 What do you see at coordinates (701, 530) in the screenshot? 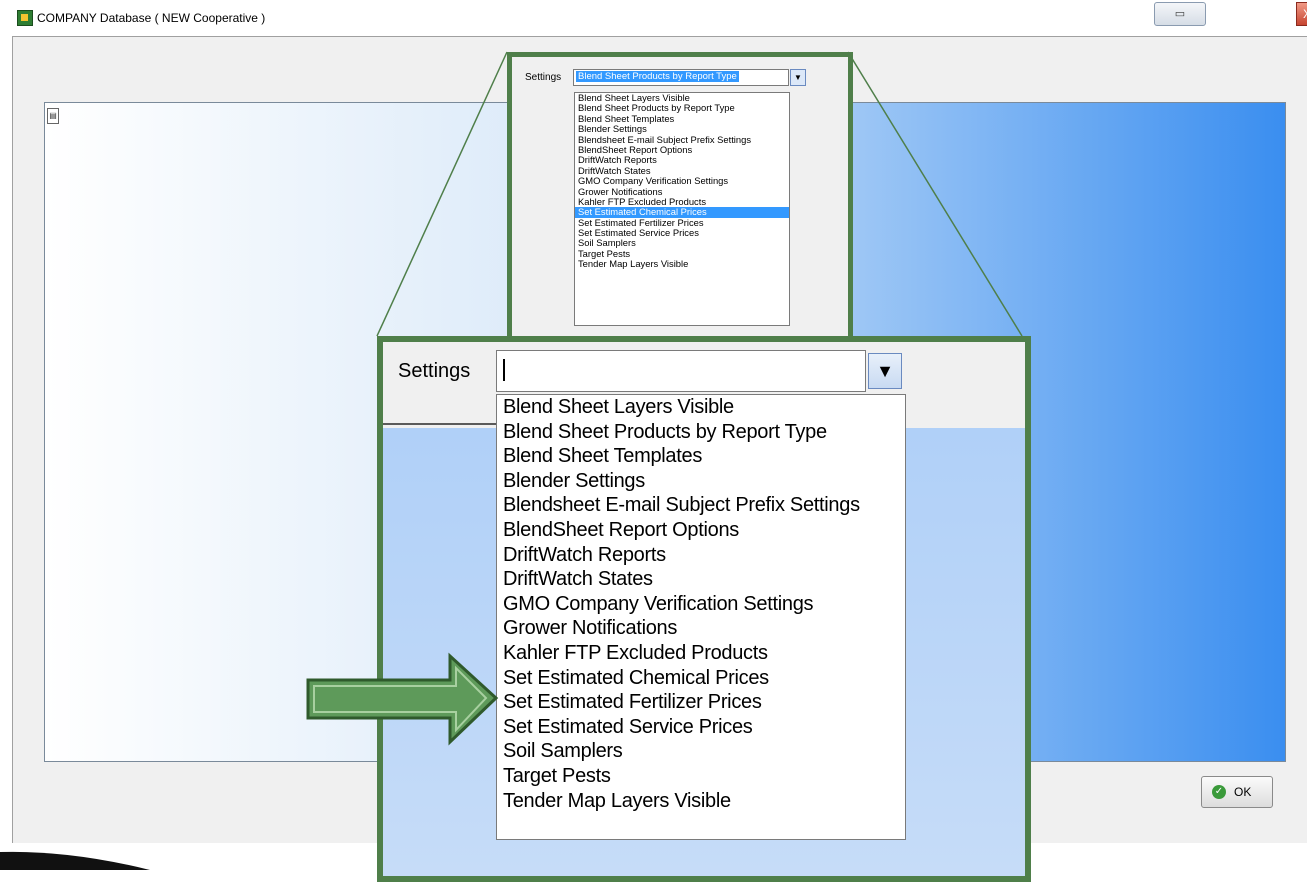
I see `settings-option: BlendSheet Report Options` at bounding box center [701, 530].